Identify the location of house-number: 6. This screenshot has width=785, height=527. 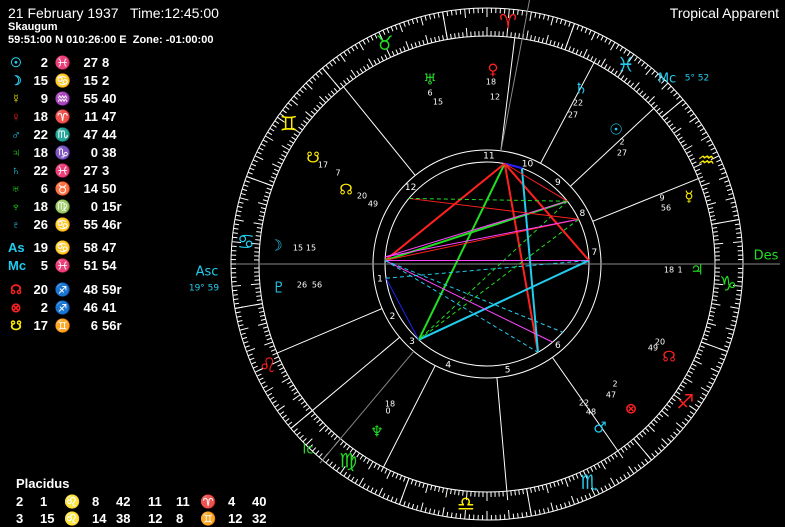
(558, 346).